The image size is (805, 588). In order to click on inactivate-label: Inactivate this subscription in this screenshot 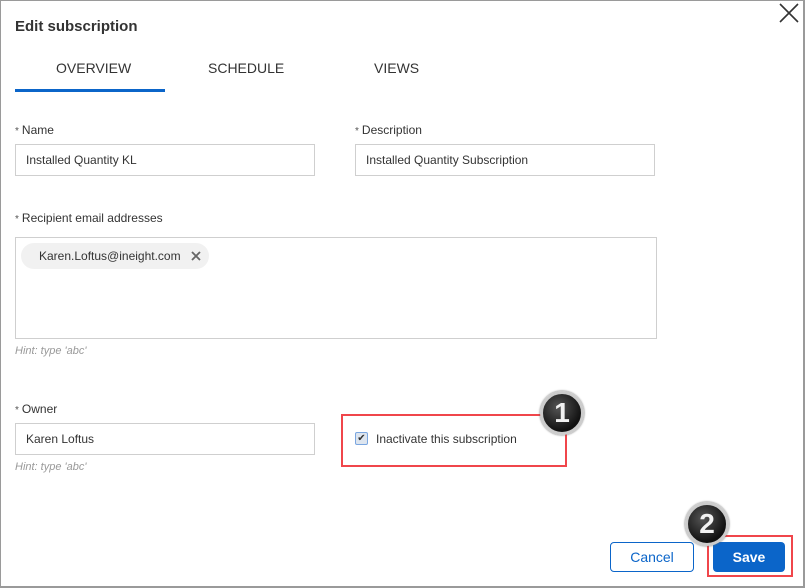, I will do `click(446, 439)`.